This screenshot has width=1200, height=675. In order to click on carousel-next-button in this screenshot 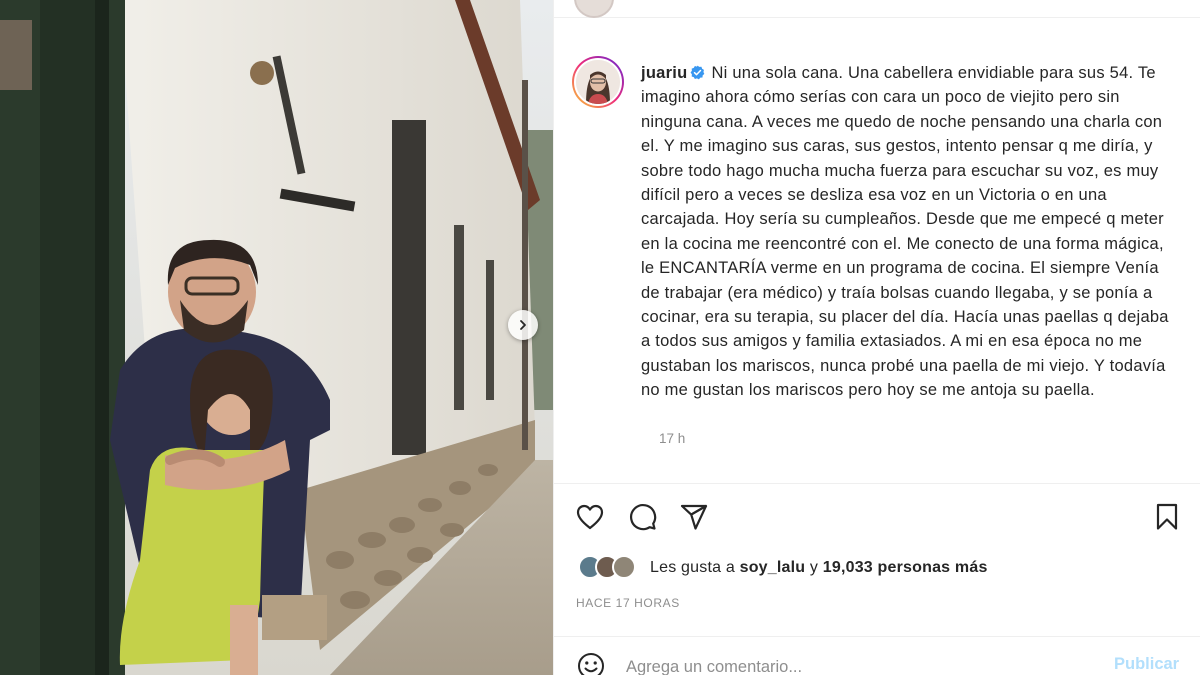, I will do `click(523, 325)`.